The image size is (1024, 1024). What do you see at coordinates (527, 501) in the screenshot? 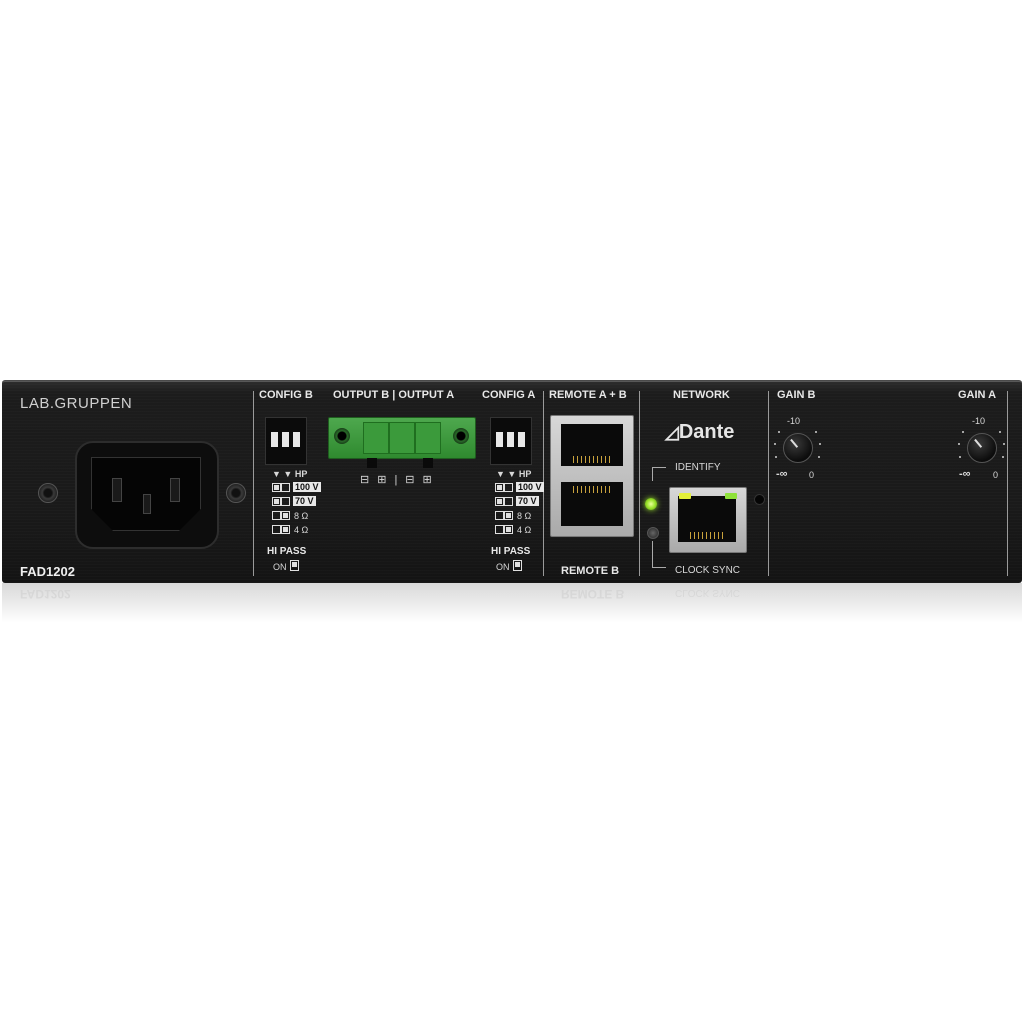
I see `config-a-mode-70v: 70 V` at bounding box center [527, 501].